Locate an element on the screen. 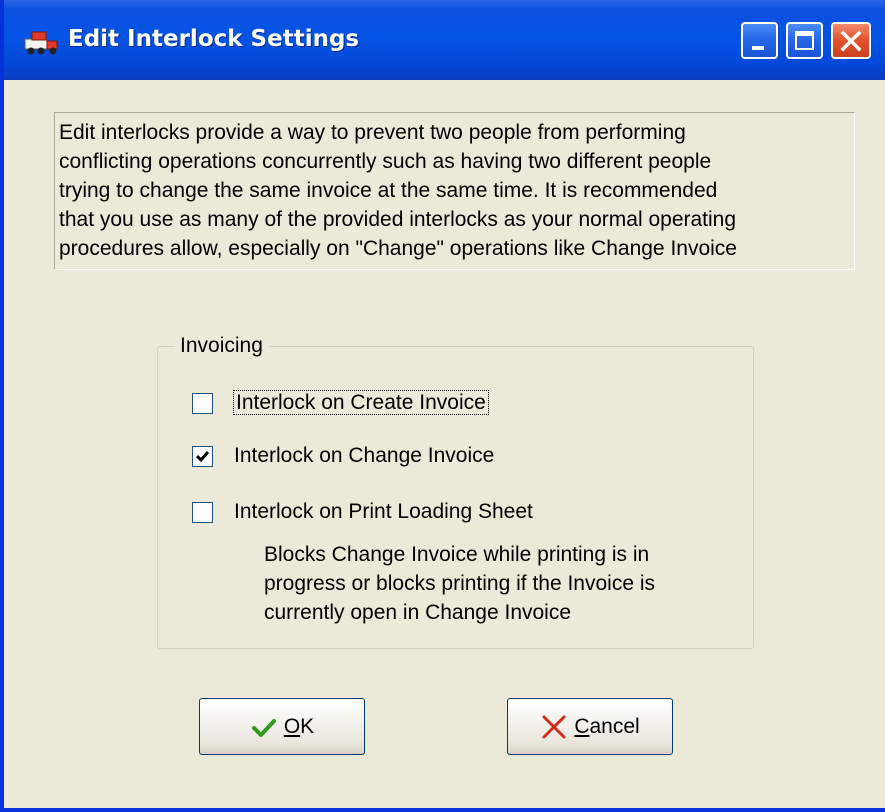  minimize-icon is located at coordinates (758, 48).